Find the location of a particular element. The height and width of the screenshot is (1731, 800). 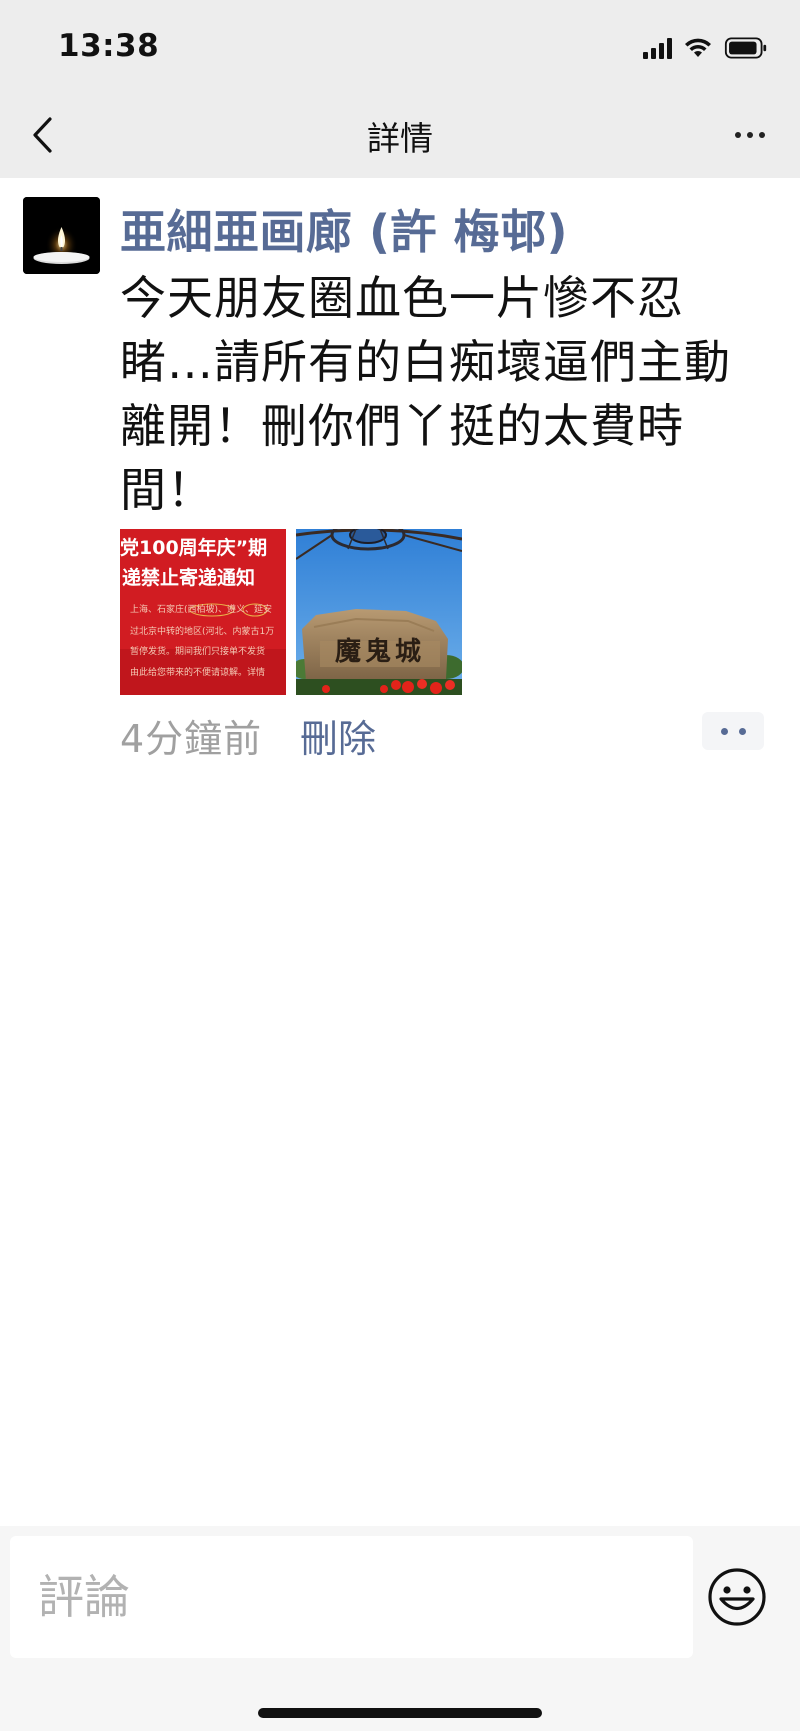

page-title: 詳情 is located at coordinates (400, 138).